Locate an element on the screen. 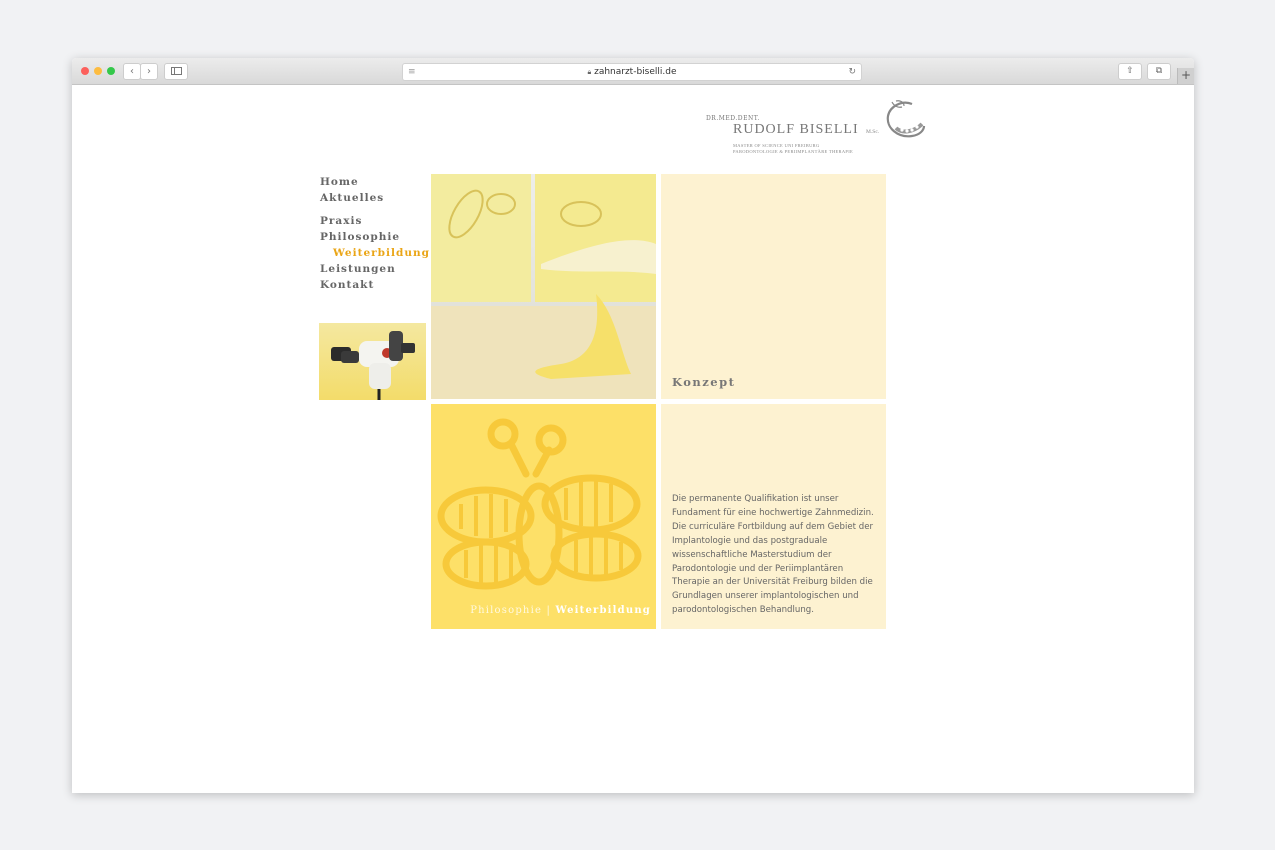 The height and width of the screenshot is (850, 1275). nav-item-aktuelles: Aktuelles is located at coordinates (352, 198).